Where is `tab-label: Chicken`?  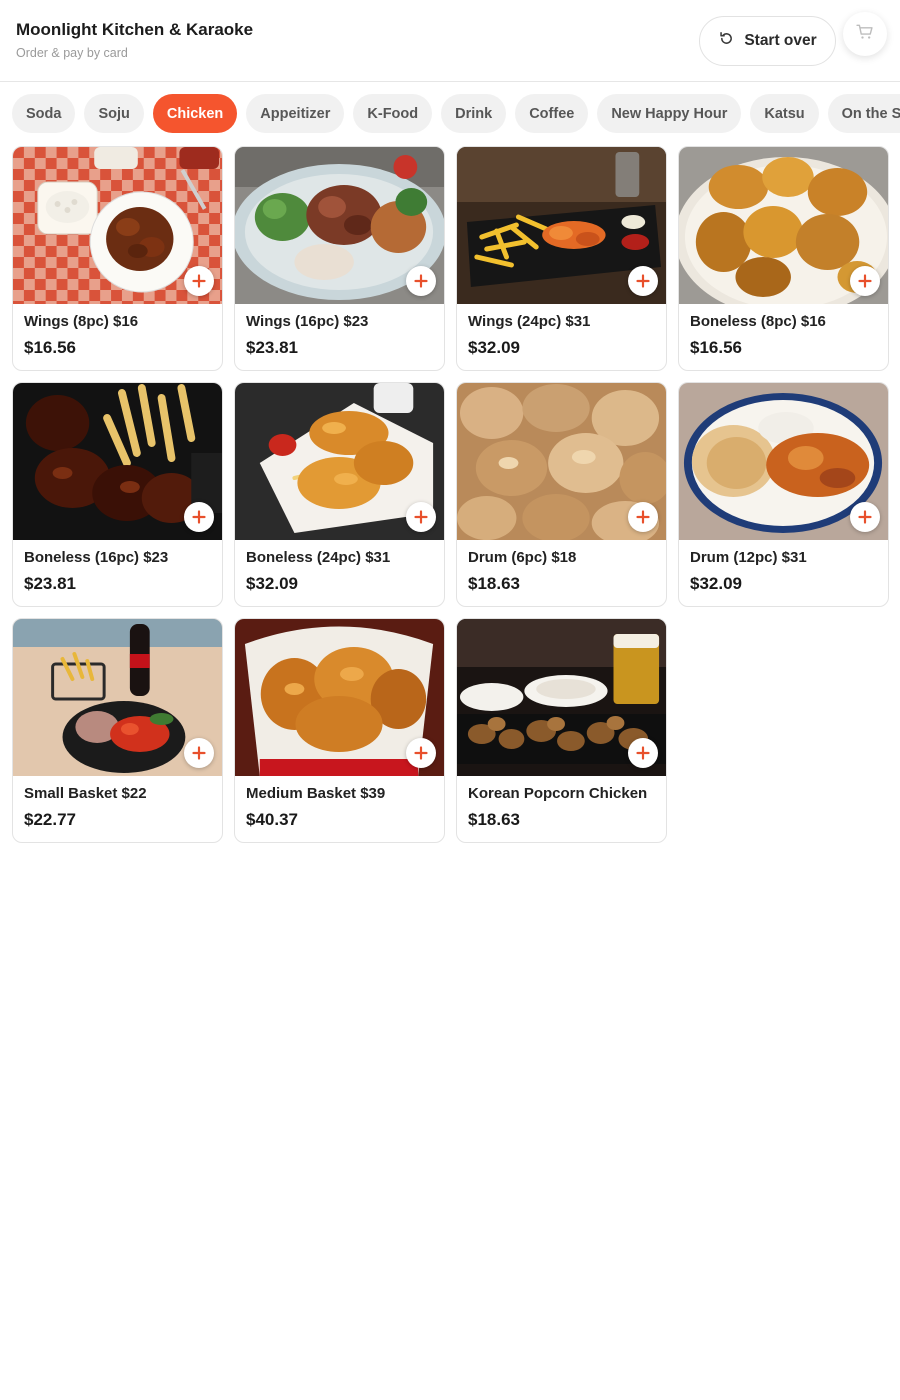 tab-label: Chicken is located at coordinates (195, 113).